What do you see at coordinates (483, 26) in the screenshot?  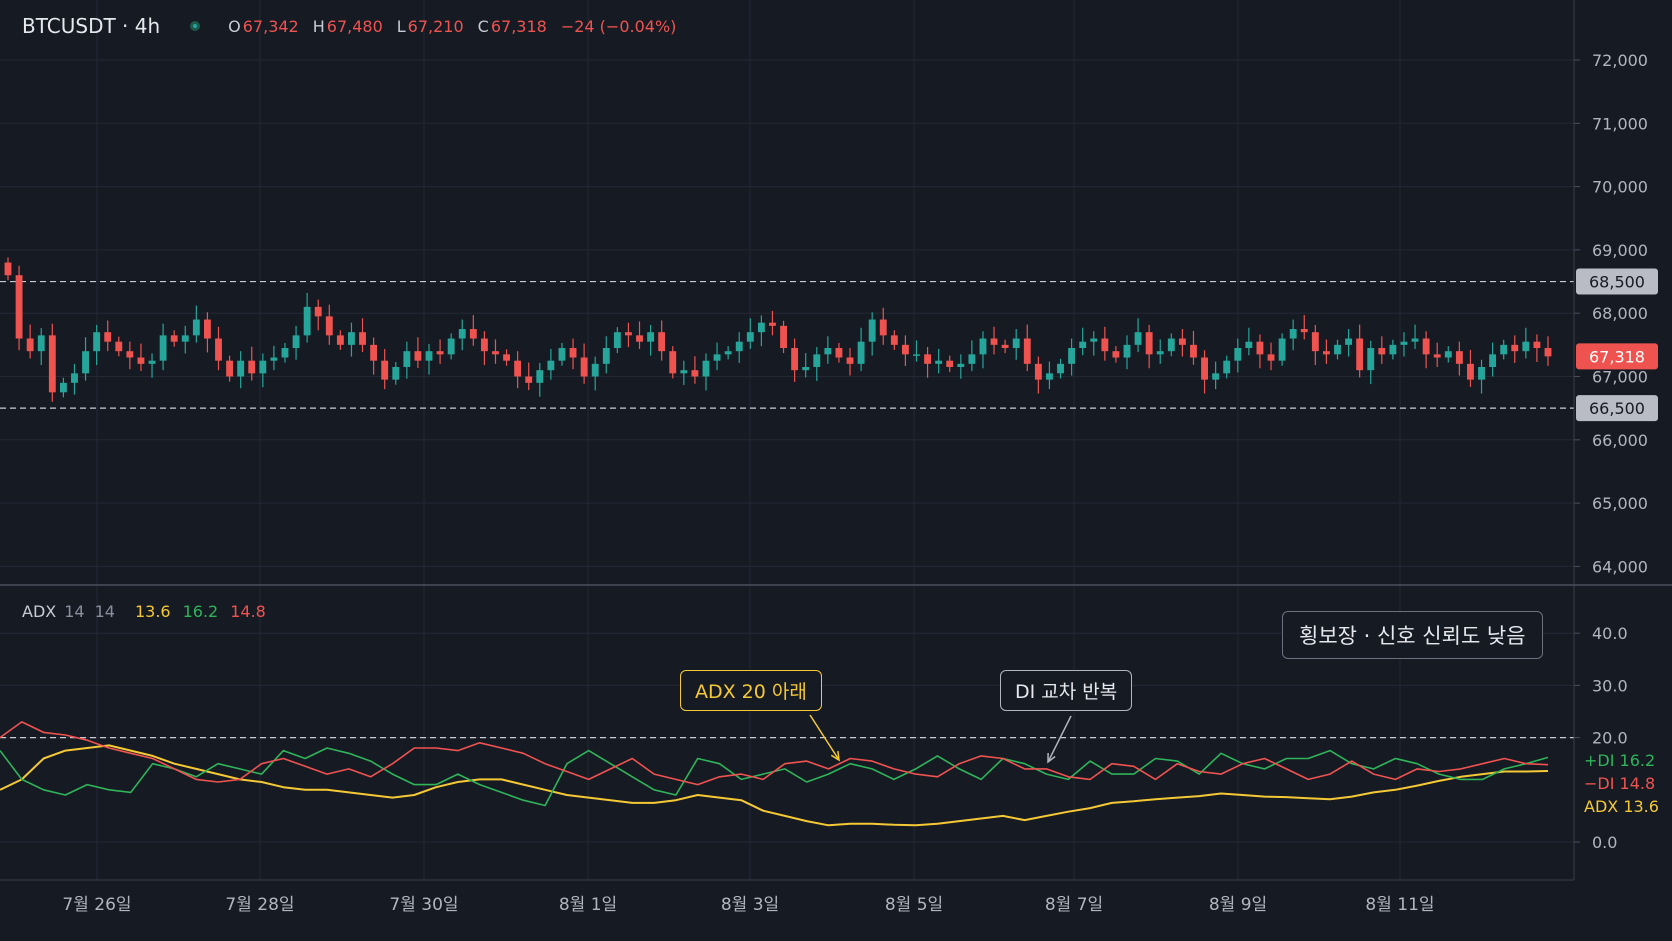 I see `close-key: C` at bounding box center [483, 26].